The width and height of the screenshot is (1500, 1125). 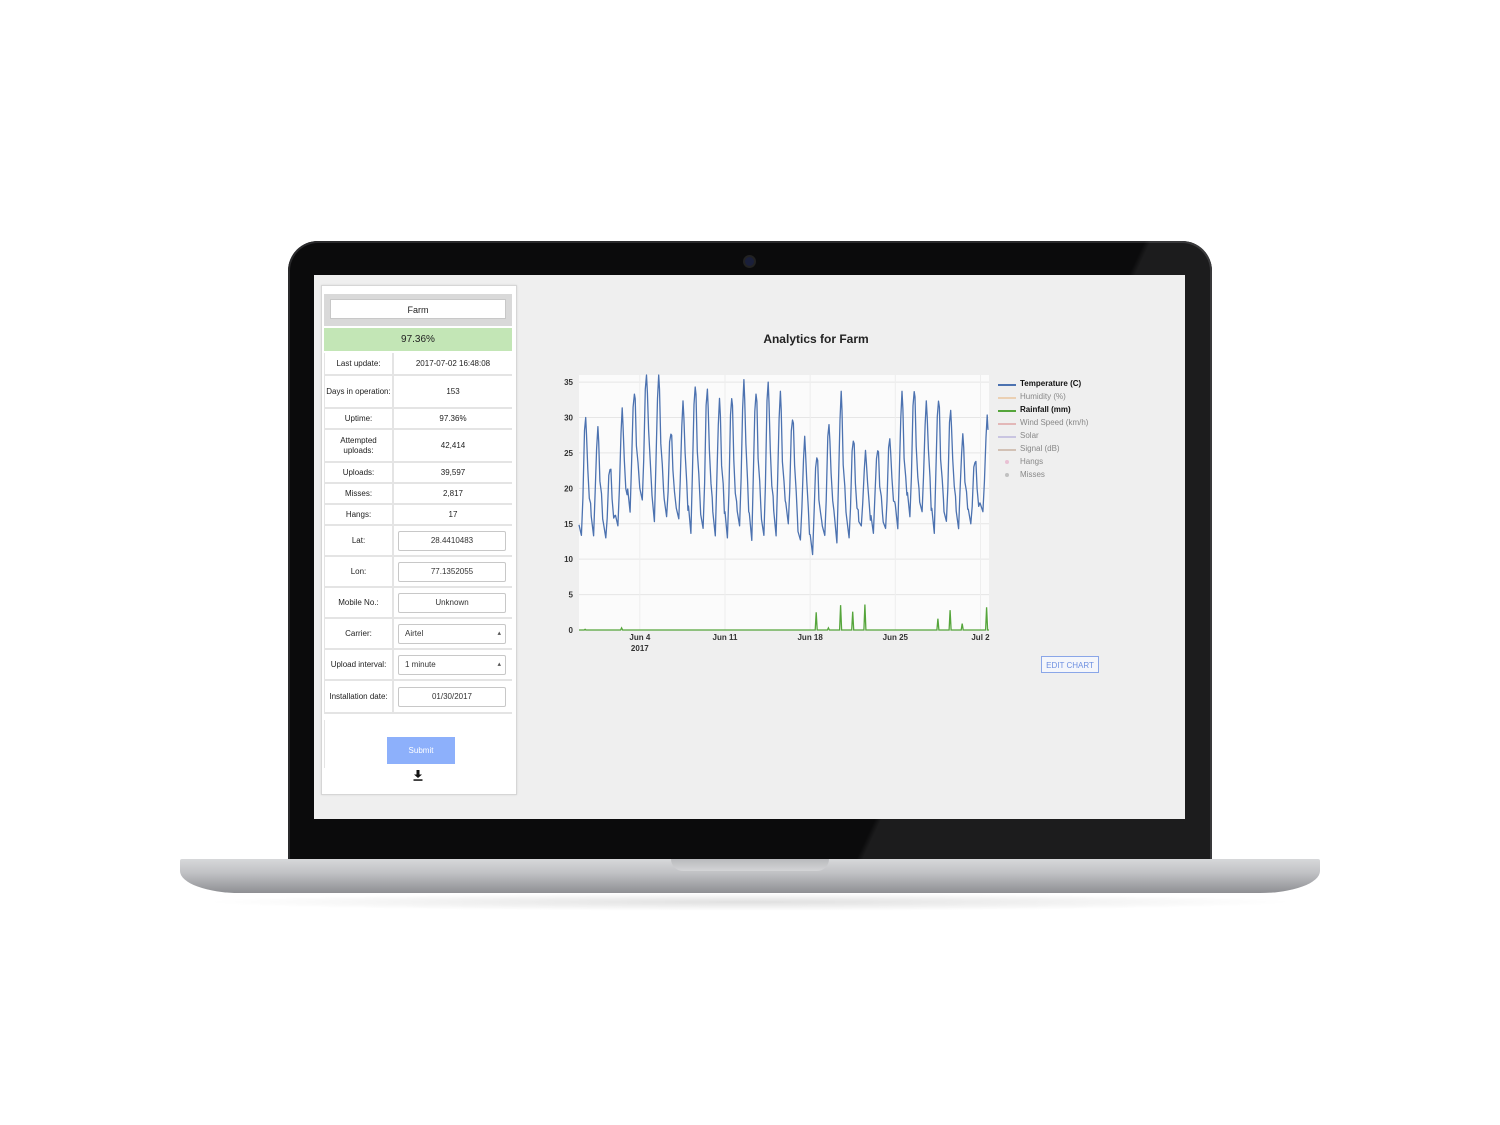 What do you see at coordinates (1054, 422) in the screenshot?
I see `legend-label: Wind Speed (km/h)` at bounding box center [1054, 422].